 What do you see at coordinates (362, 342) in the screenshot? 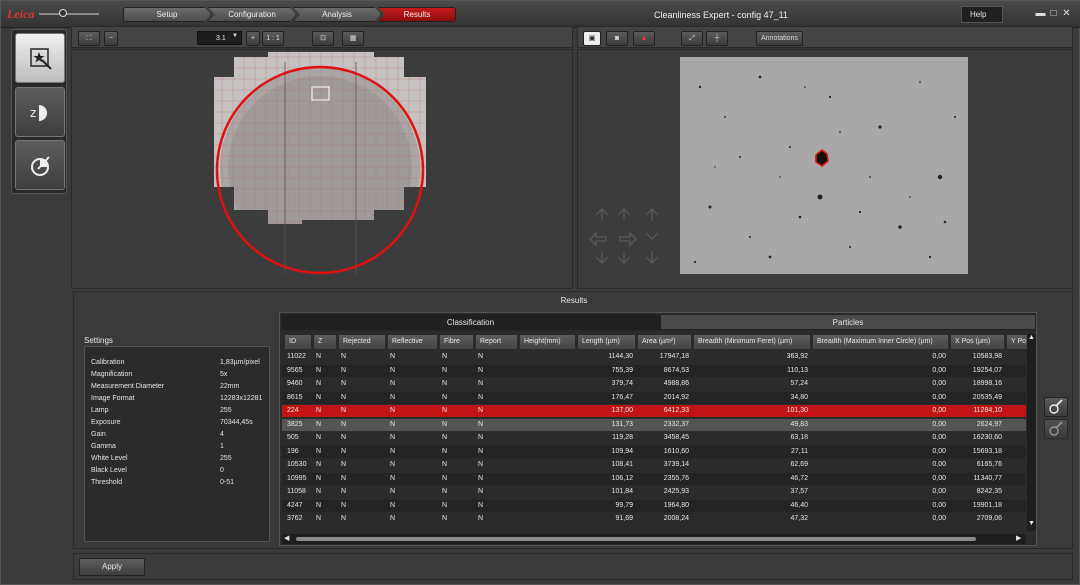
I see `column-header: Rejected` at bounding box center [362, 342].